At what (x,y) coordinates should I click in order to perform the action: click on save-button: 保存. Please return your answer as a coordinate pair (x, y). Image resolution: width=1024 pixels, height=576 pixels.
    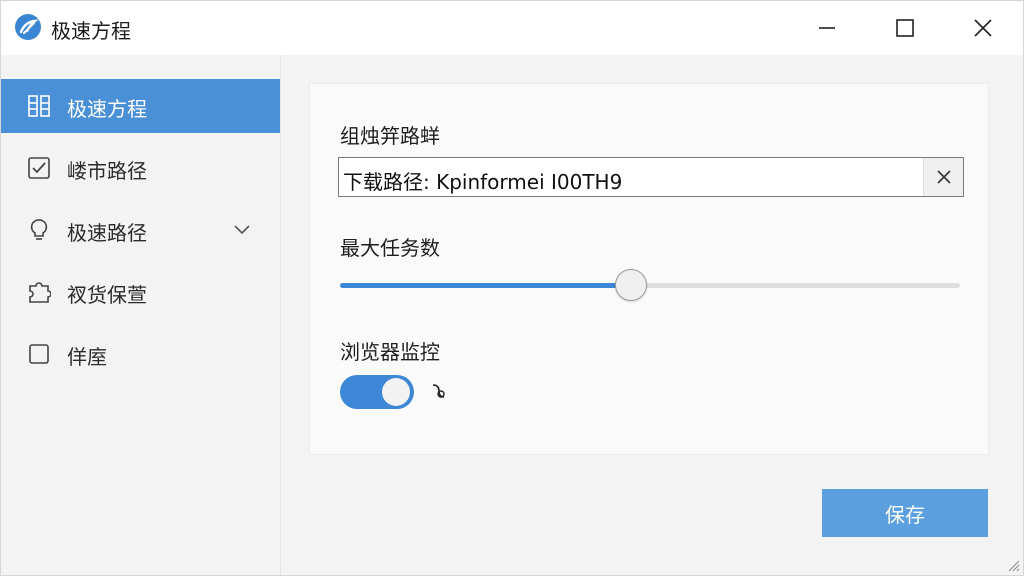
    Looking at the image, I should click on (905, 513).